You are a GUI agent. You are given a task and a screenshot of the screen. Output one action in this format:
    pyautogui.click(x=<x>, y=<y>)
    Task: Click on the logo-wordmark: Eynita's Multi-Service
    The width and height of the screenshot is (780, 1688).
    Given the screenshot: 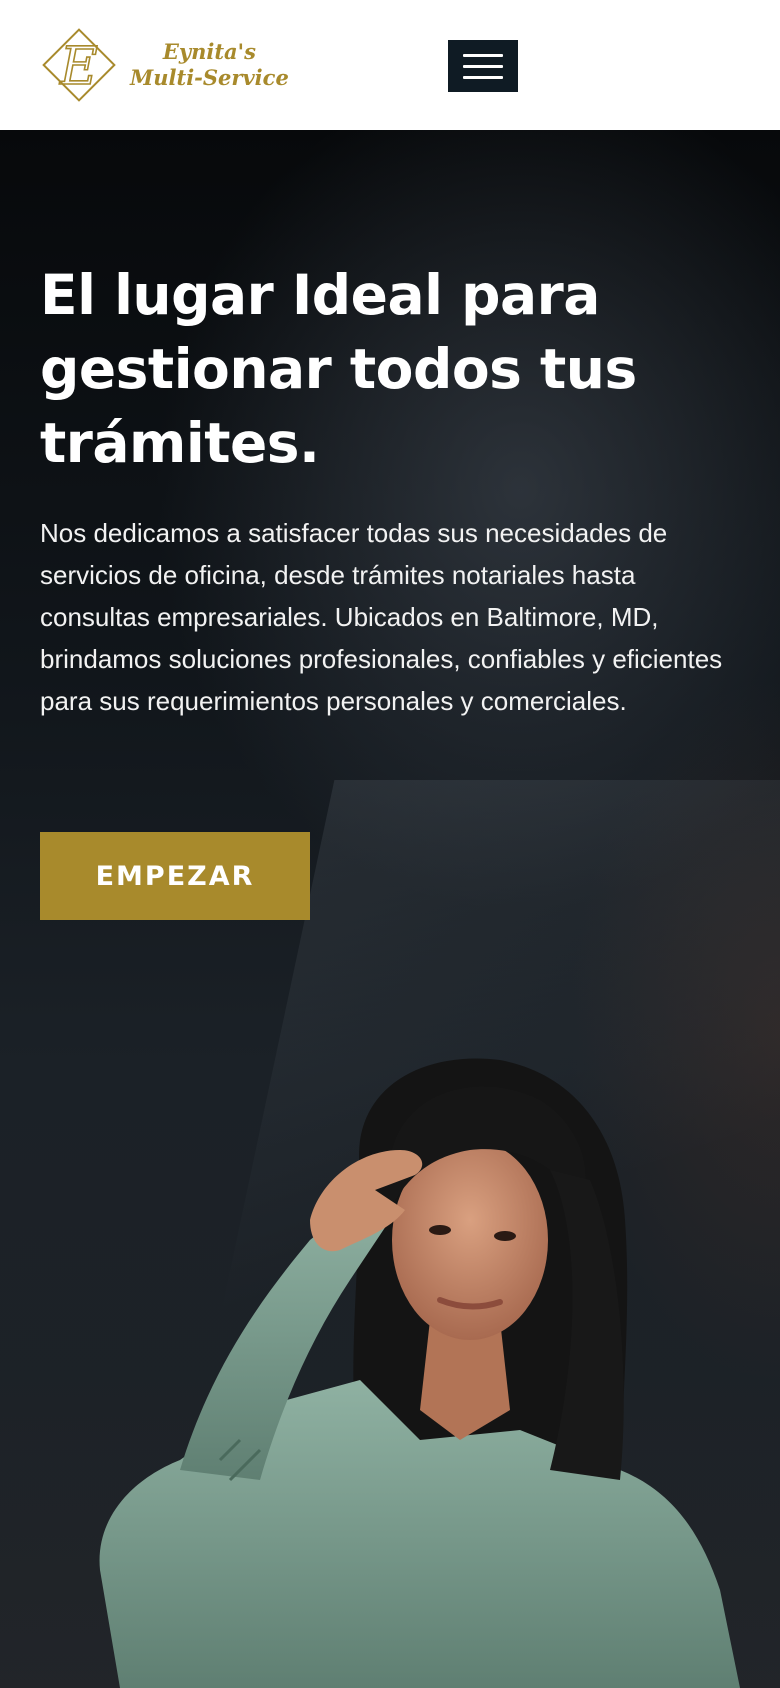 What is the action you would take?
    pyautogui.click(x=209, y=65)
    